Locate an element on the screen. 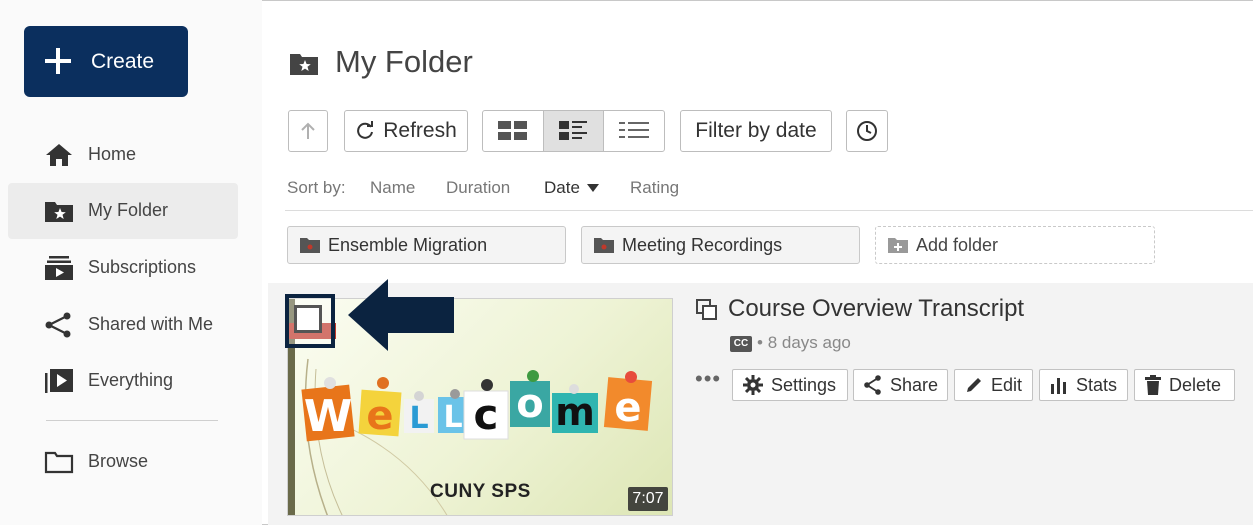 The image size is (1253, 525). sidebar-item-everything: Everything is located at coordinates (123, 381).